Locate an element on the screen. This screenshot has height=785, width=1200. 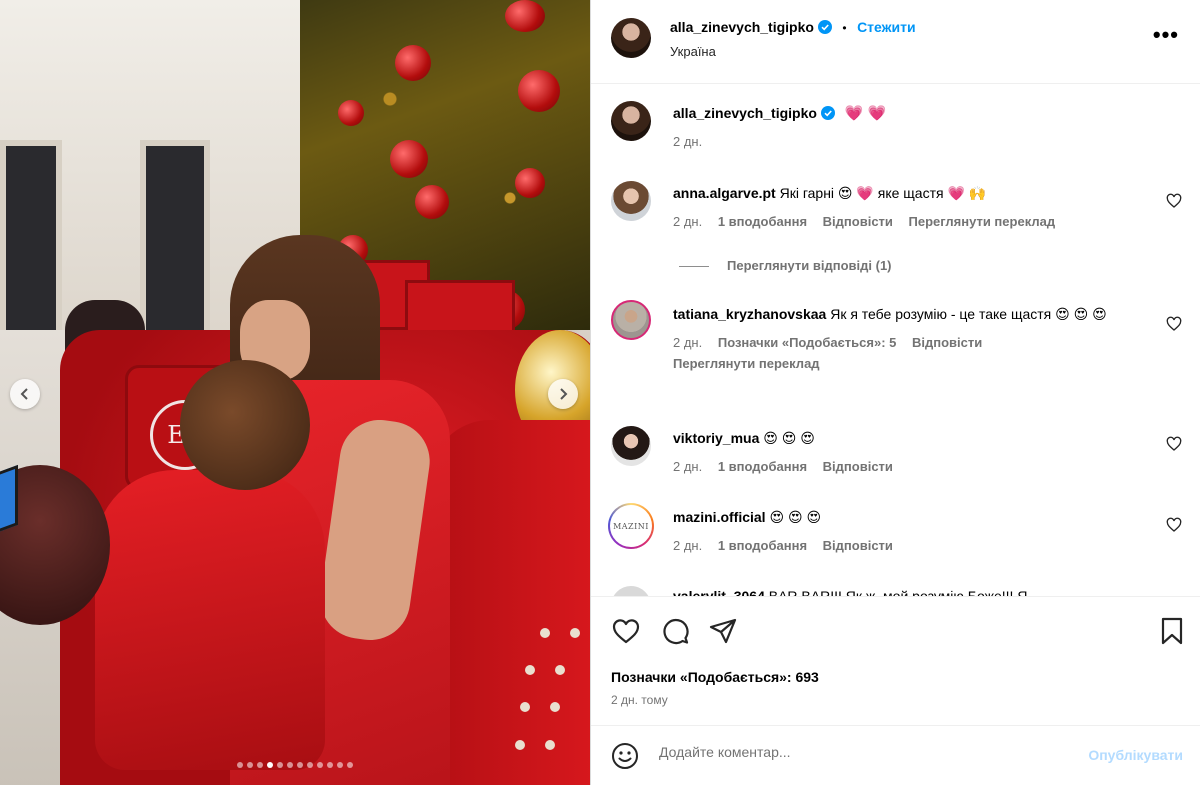
caption-time: 2 дн. is located at coordinates (687, 141).